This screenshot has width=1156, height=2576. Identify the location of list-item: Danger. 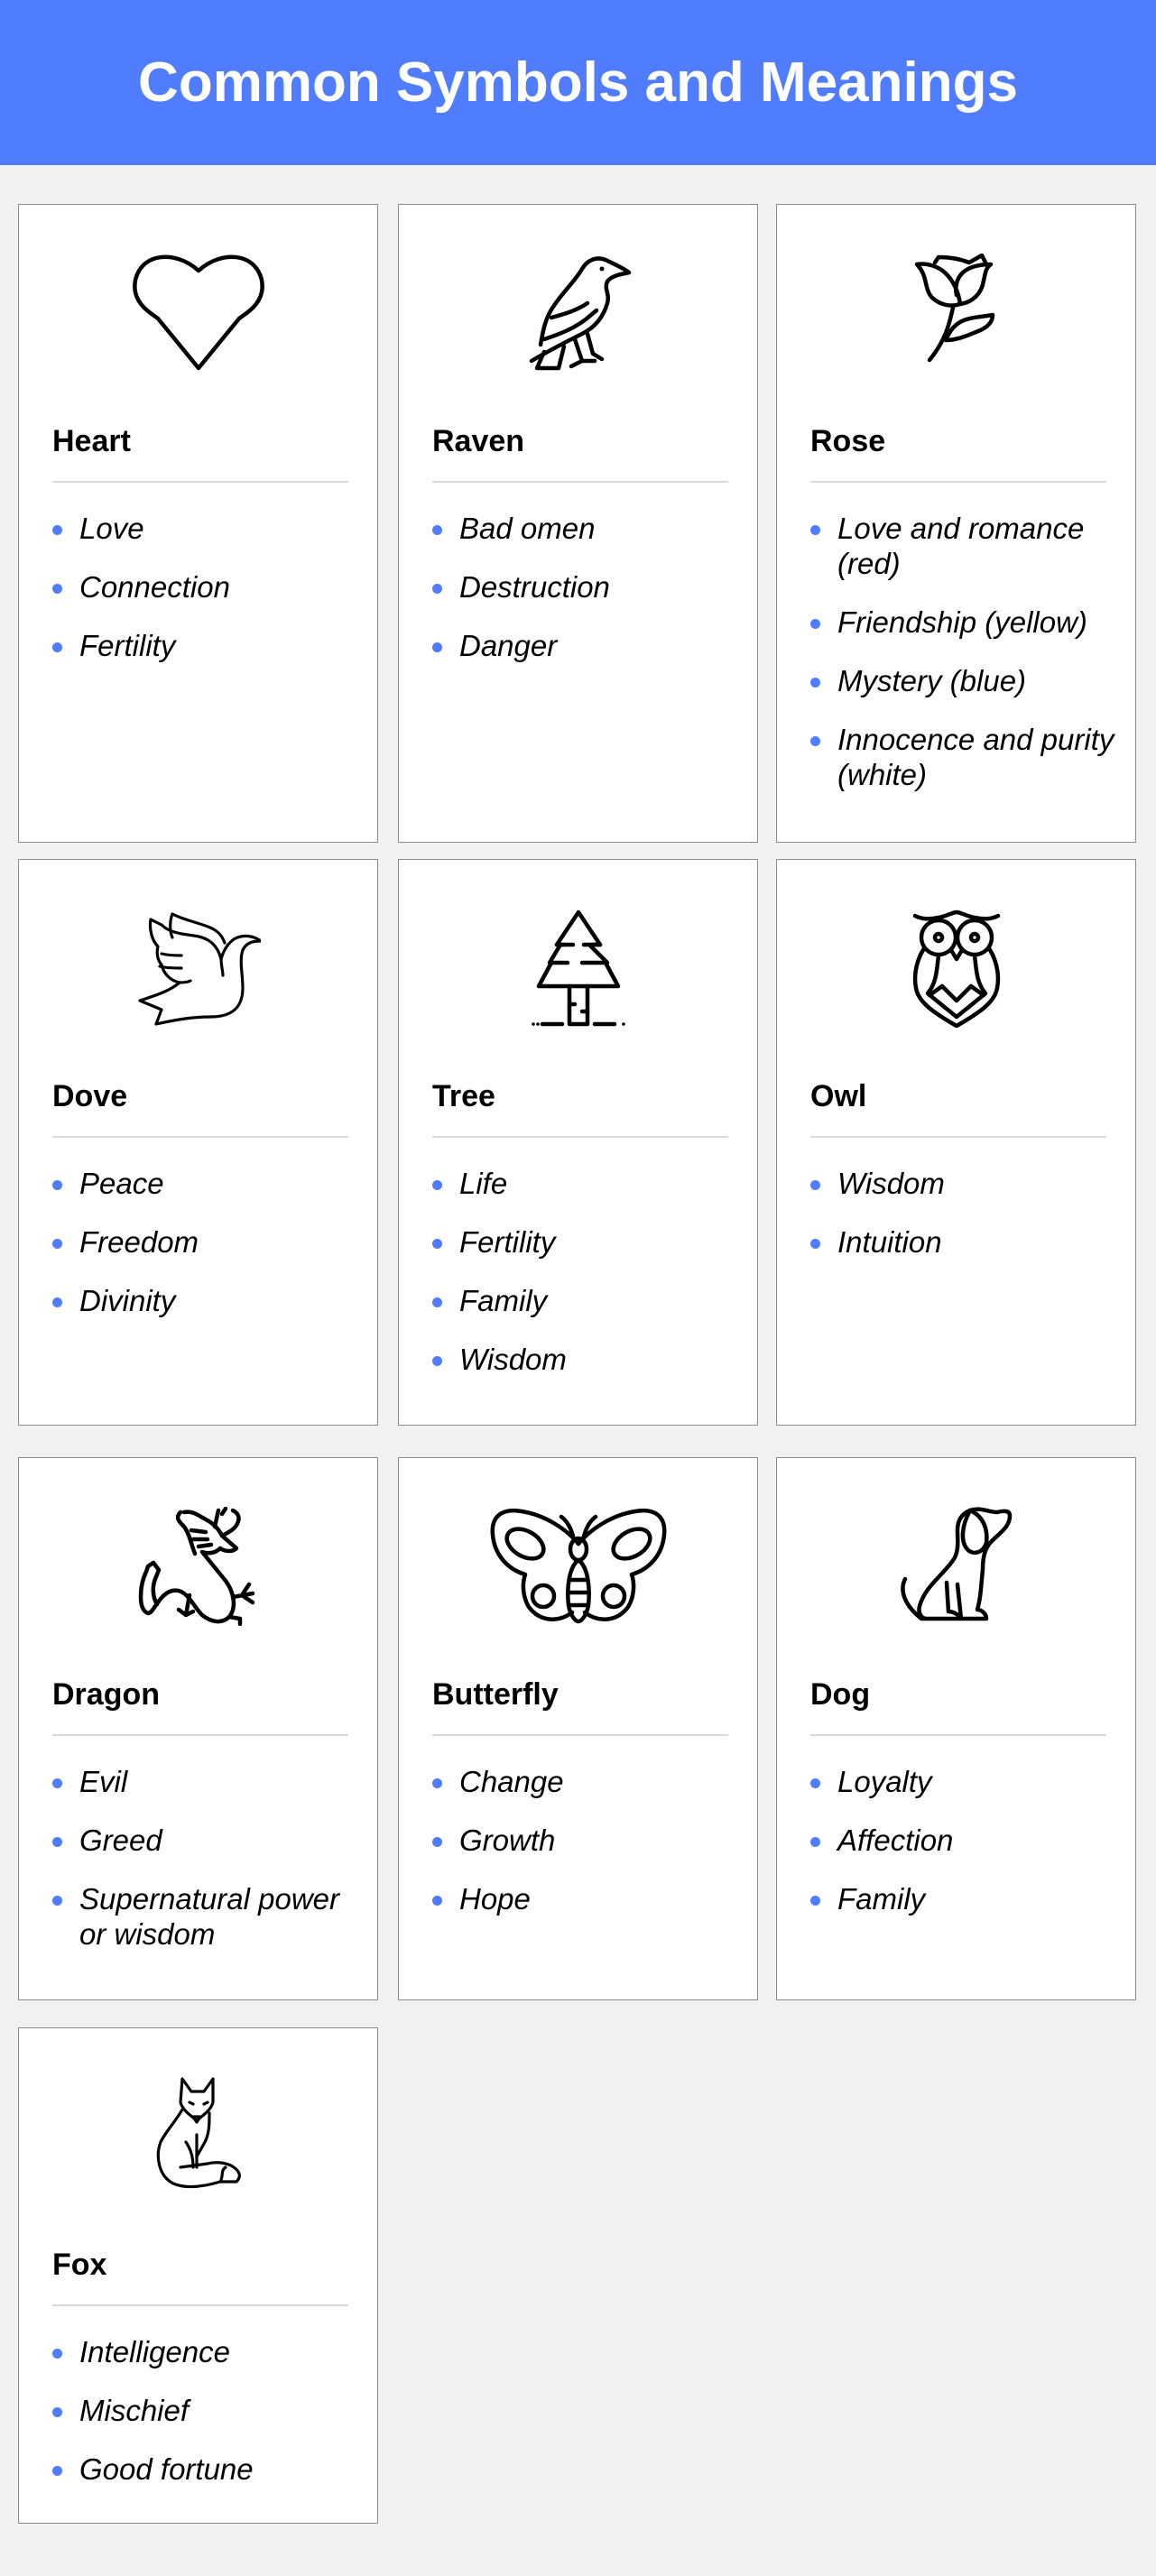
(585, 645).